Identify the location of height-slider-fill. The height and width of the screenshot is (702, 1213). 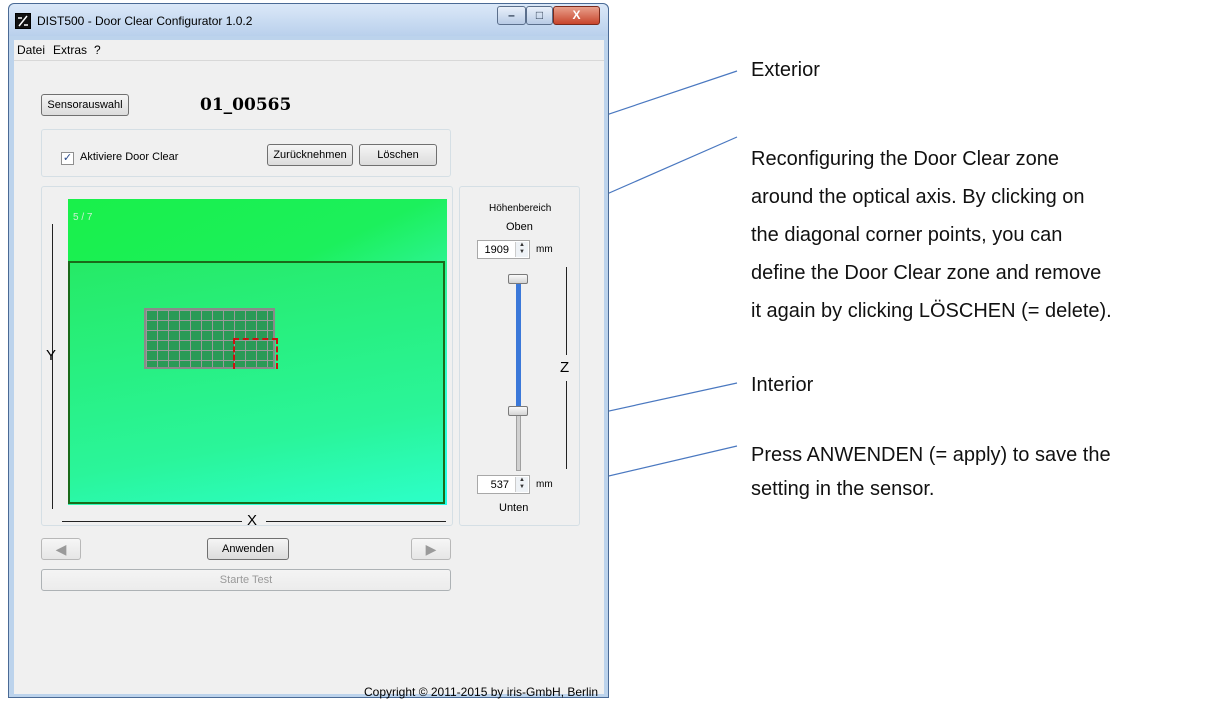
(518, 346).